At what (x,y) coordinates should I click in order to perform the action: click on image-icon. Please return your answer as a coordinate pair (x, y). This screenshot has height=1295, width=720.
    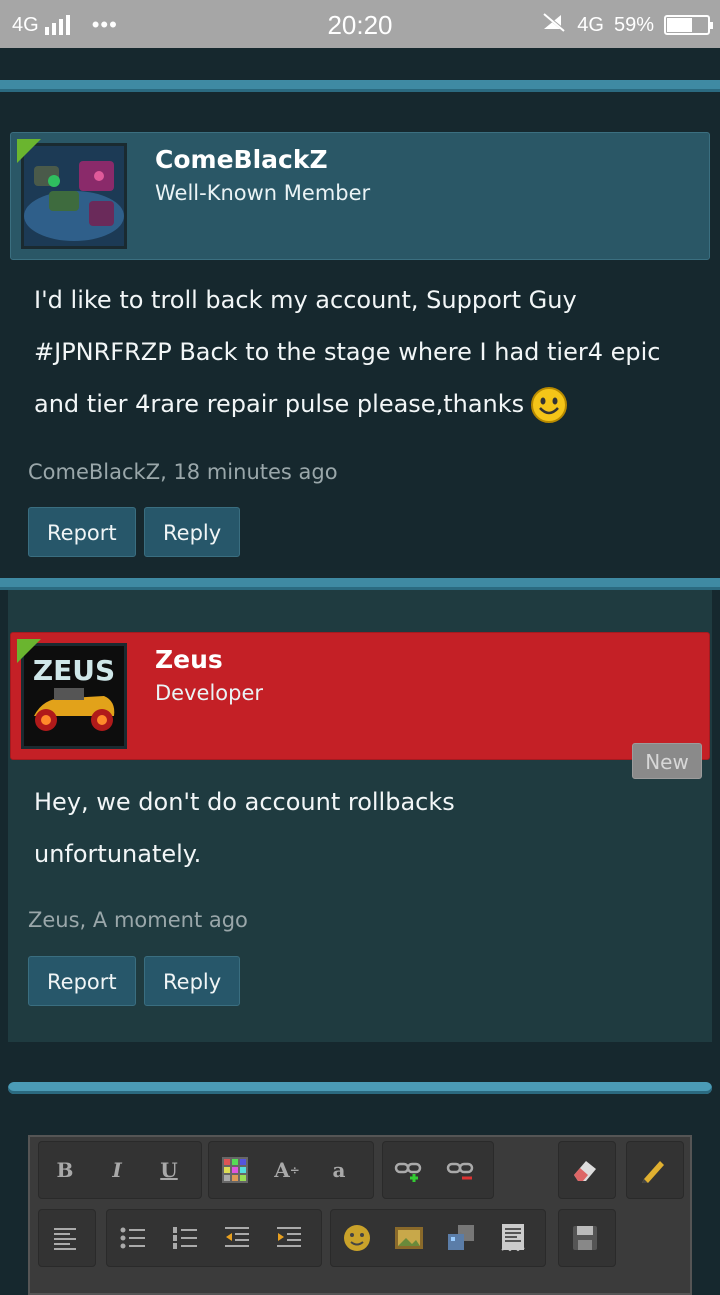
    Looking at the image, I should click on (409, 1238).